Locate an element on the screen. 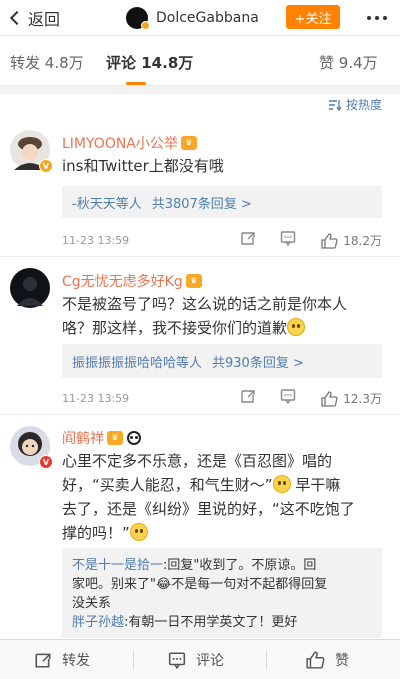  comment-button: 评论 is located at coordinates (196, 659).